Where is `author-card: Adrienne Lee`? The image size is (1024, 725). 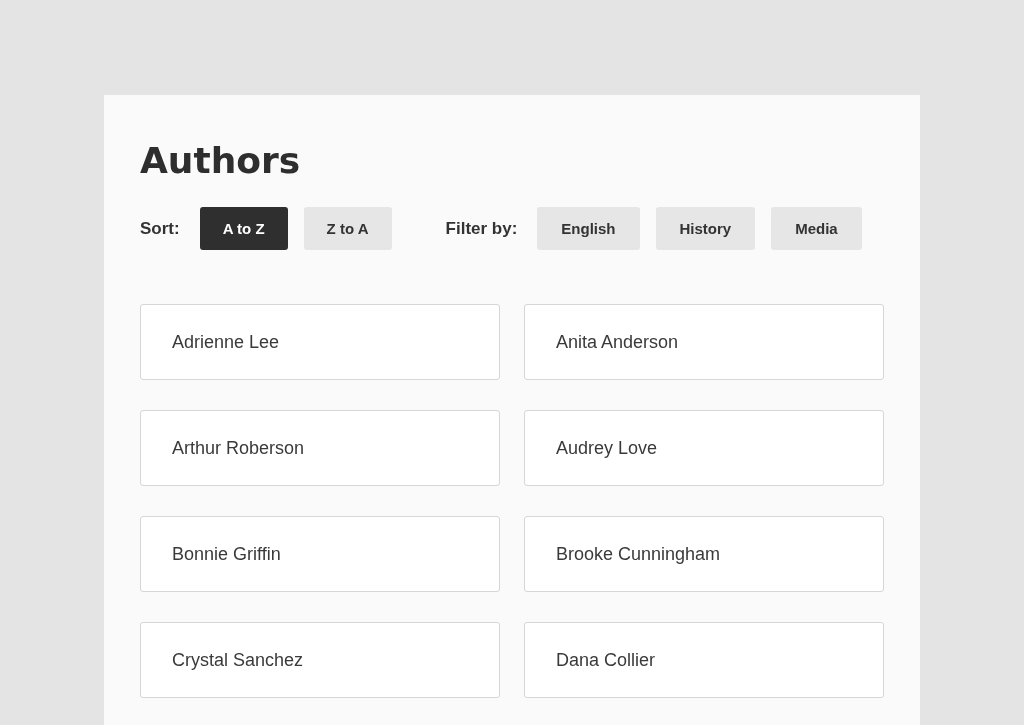 author-card: Adrienne Lee is located at coordinates (320, 342).